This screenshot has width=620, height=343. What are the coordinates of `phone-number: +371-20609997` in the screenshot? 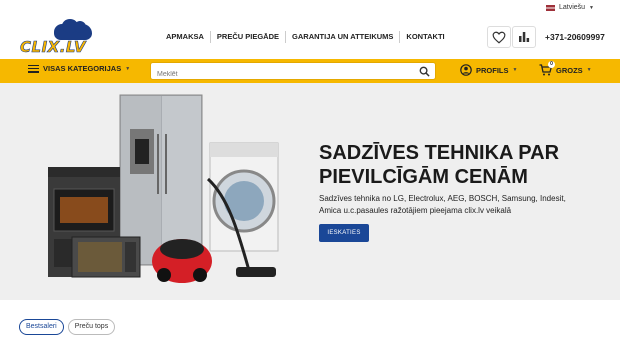 It's located at (575, 37).